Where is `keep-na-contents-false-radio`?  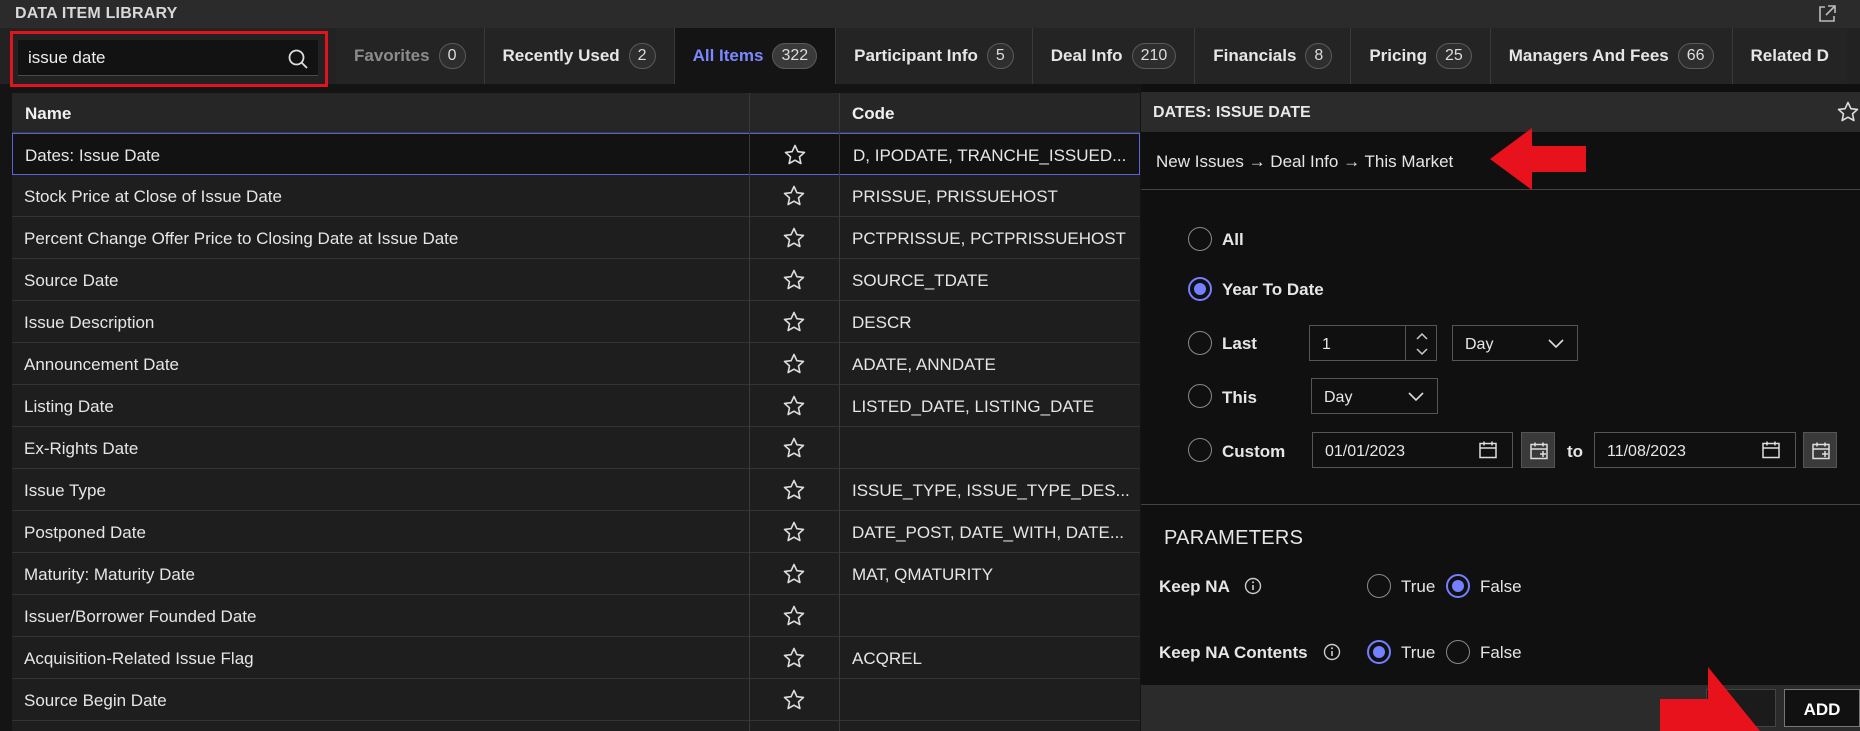
keep-na-contents-false-radio is located at coordinates (1458, 652).